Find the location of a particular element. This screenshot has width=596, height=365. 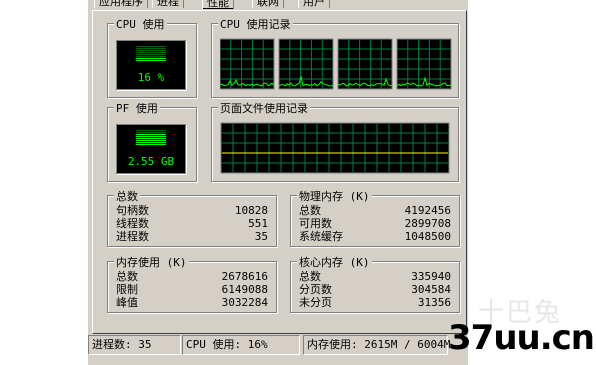

tab-users: 用户 is located at coordinates (314, 4).